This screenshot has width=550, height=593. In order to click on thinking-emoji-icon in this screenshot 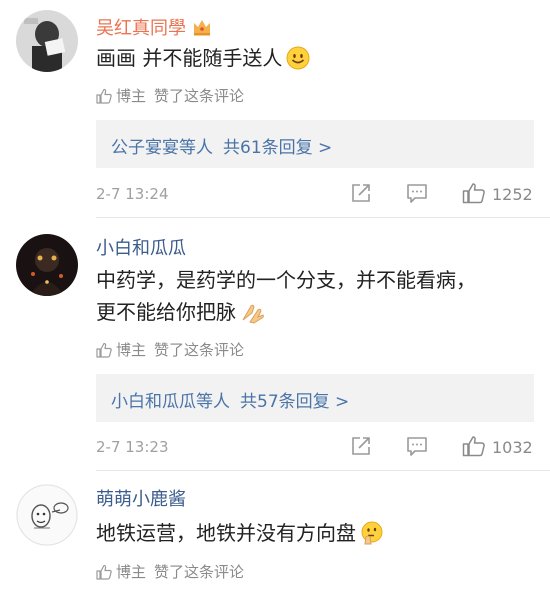, I will do `click(372, 537)`.